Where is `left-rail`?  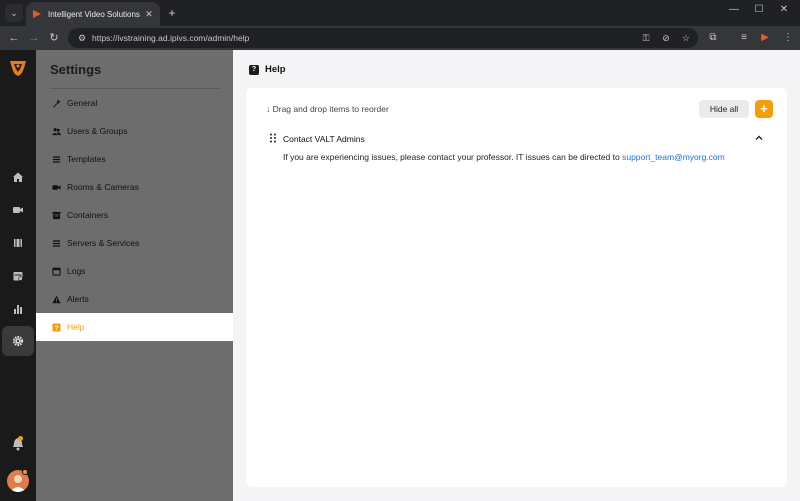 left-rail is located at coordinates (18, 275).